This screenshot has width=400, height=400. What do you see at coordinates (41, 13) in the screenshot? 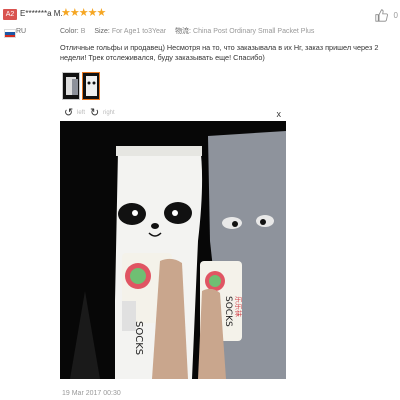
I see `reviewer-name: E*******a M.` at bounding box center [41, 13].